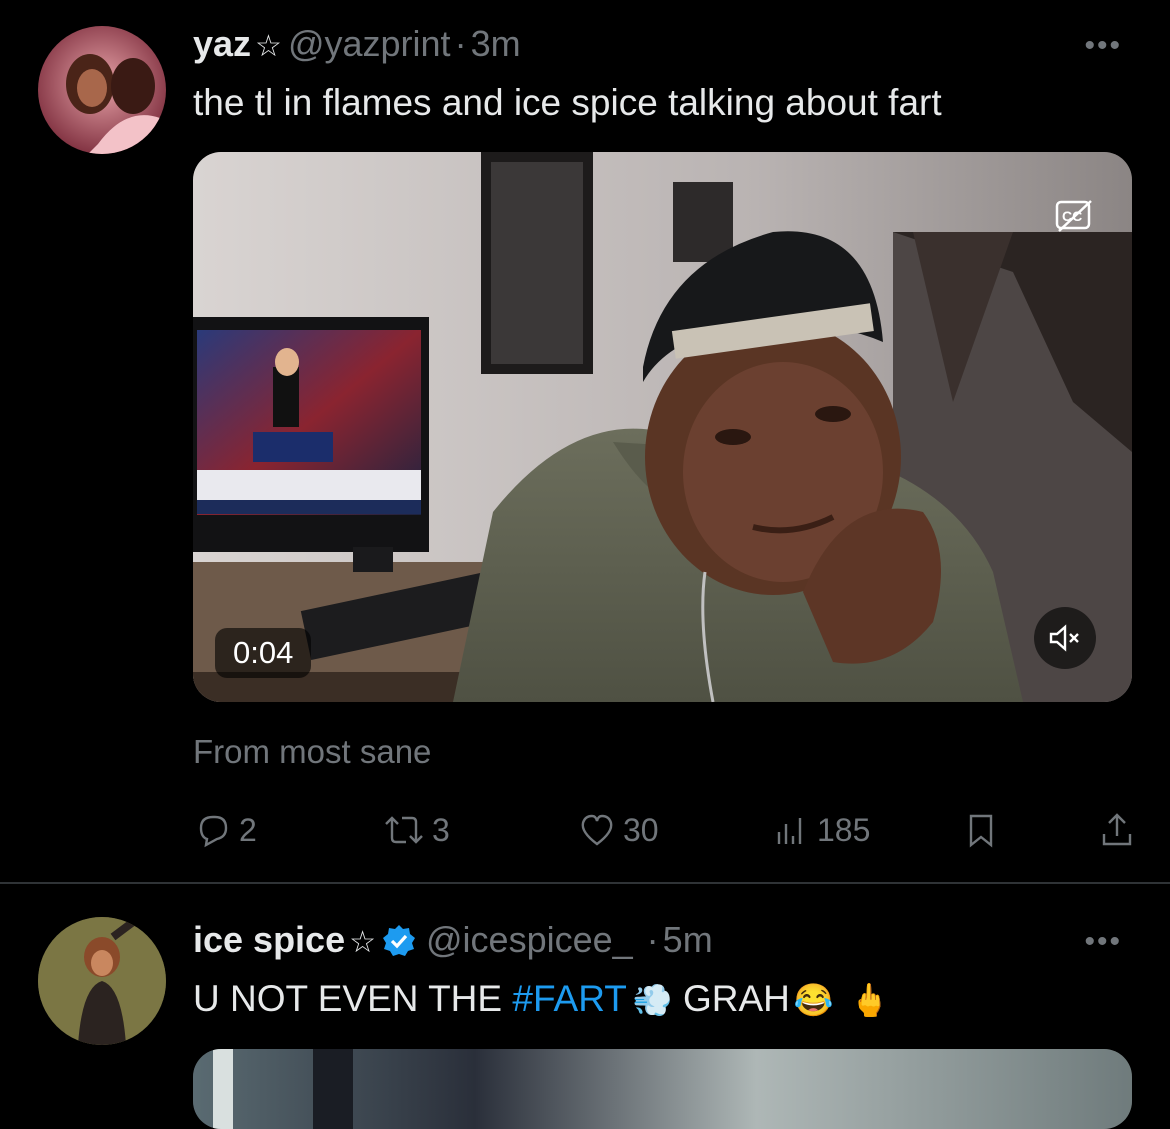 The height and width of the screenshot is (1129, 1170). I want to click on like-count: 30, so click(641, 829).